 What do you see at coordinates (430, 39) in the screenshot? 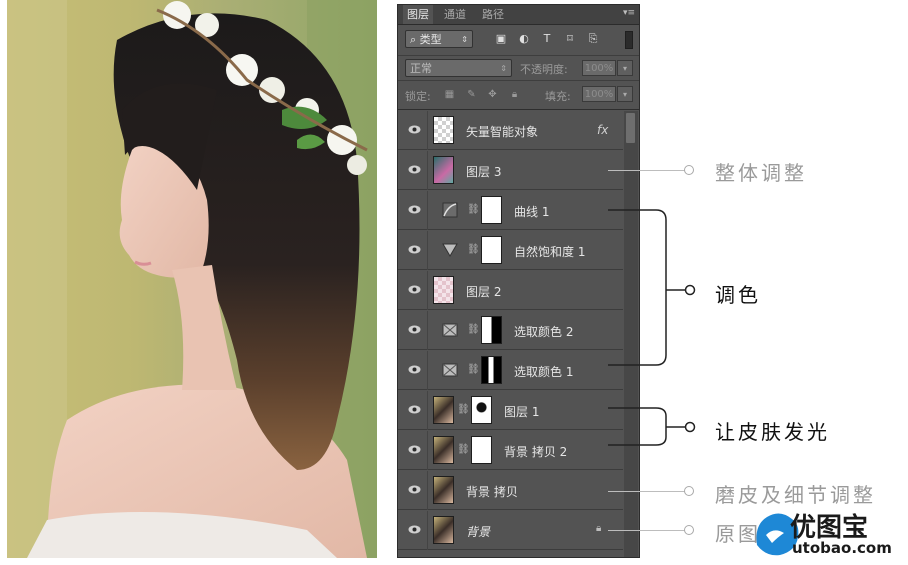
I see `filter-kind-label: 类型` at bounding box center [430, 39].